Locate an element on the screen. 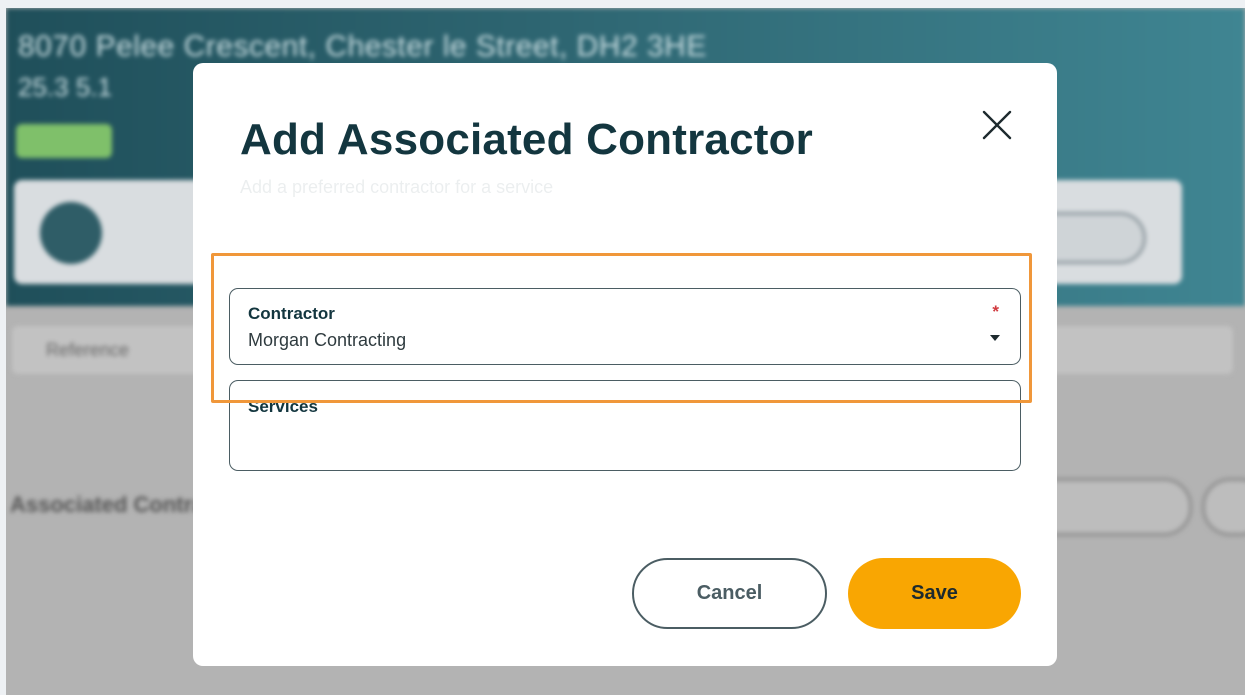  services-input is located at coordinates (625, 442).